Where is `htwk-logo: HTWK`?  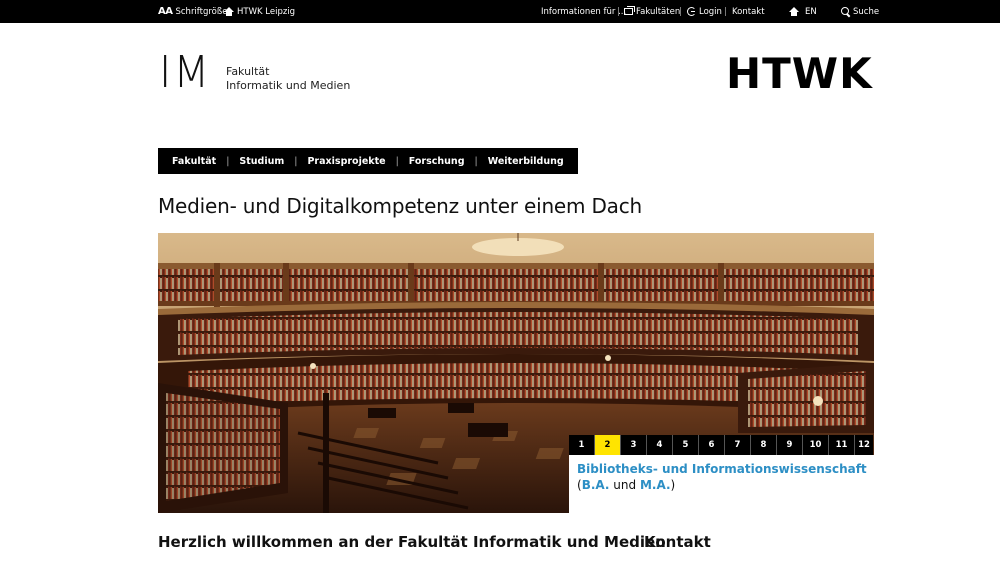 htwk-logo: HTWK is located at coordinates (799, 74).